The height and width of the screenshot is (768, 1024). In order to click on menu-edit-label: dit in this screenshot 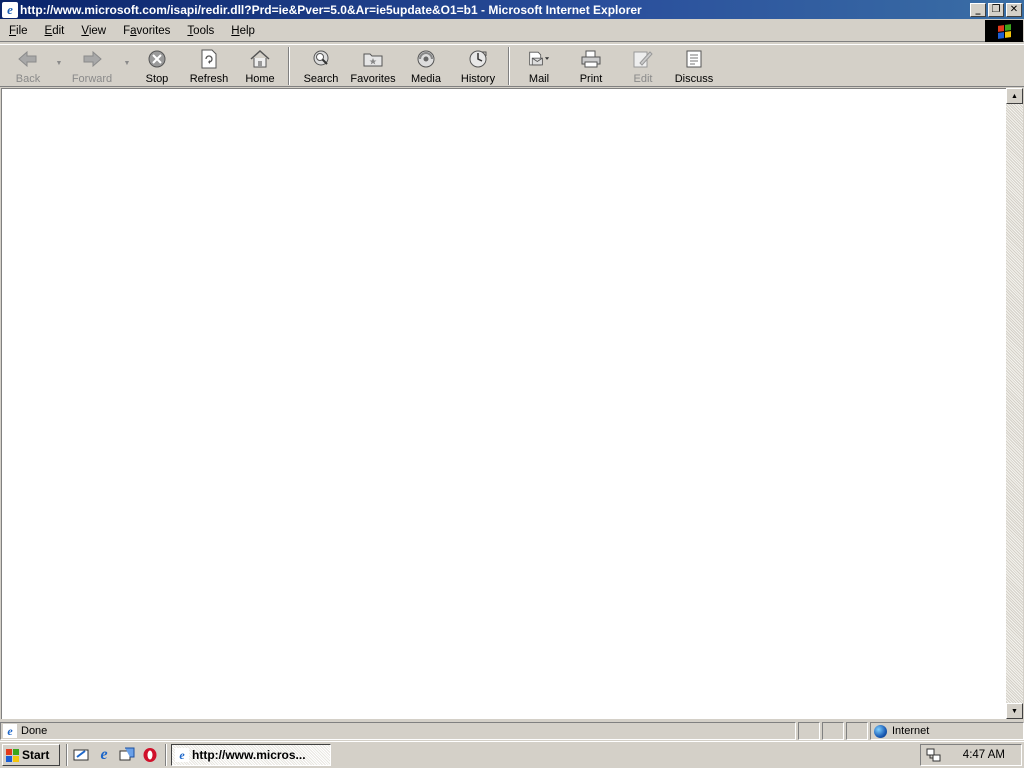, I will do `click(58, 30)`.